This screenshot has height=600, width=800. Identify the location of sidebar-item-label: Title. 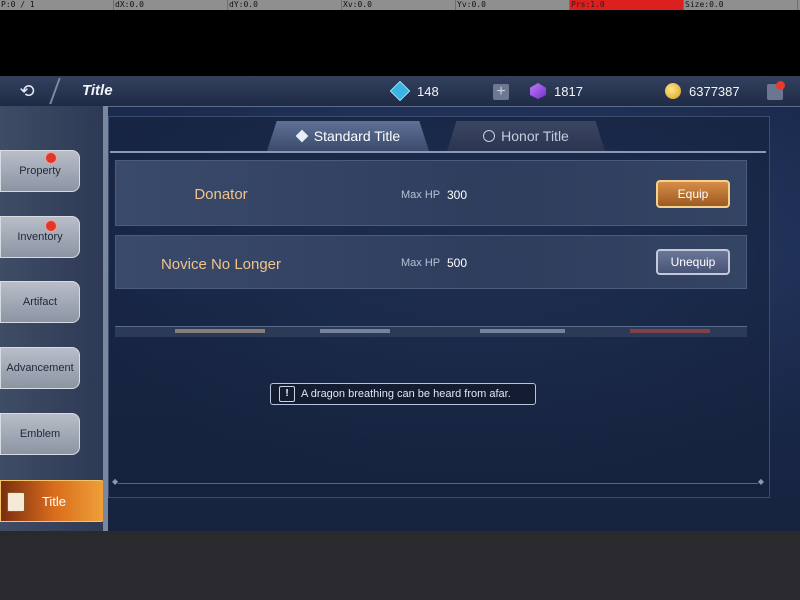
(54, 501).